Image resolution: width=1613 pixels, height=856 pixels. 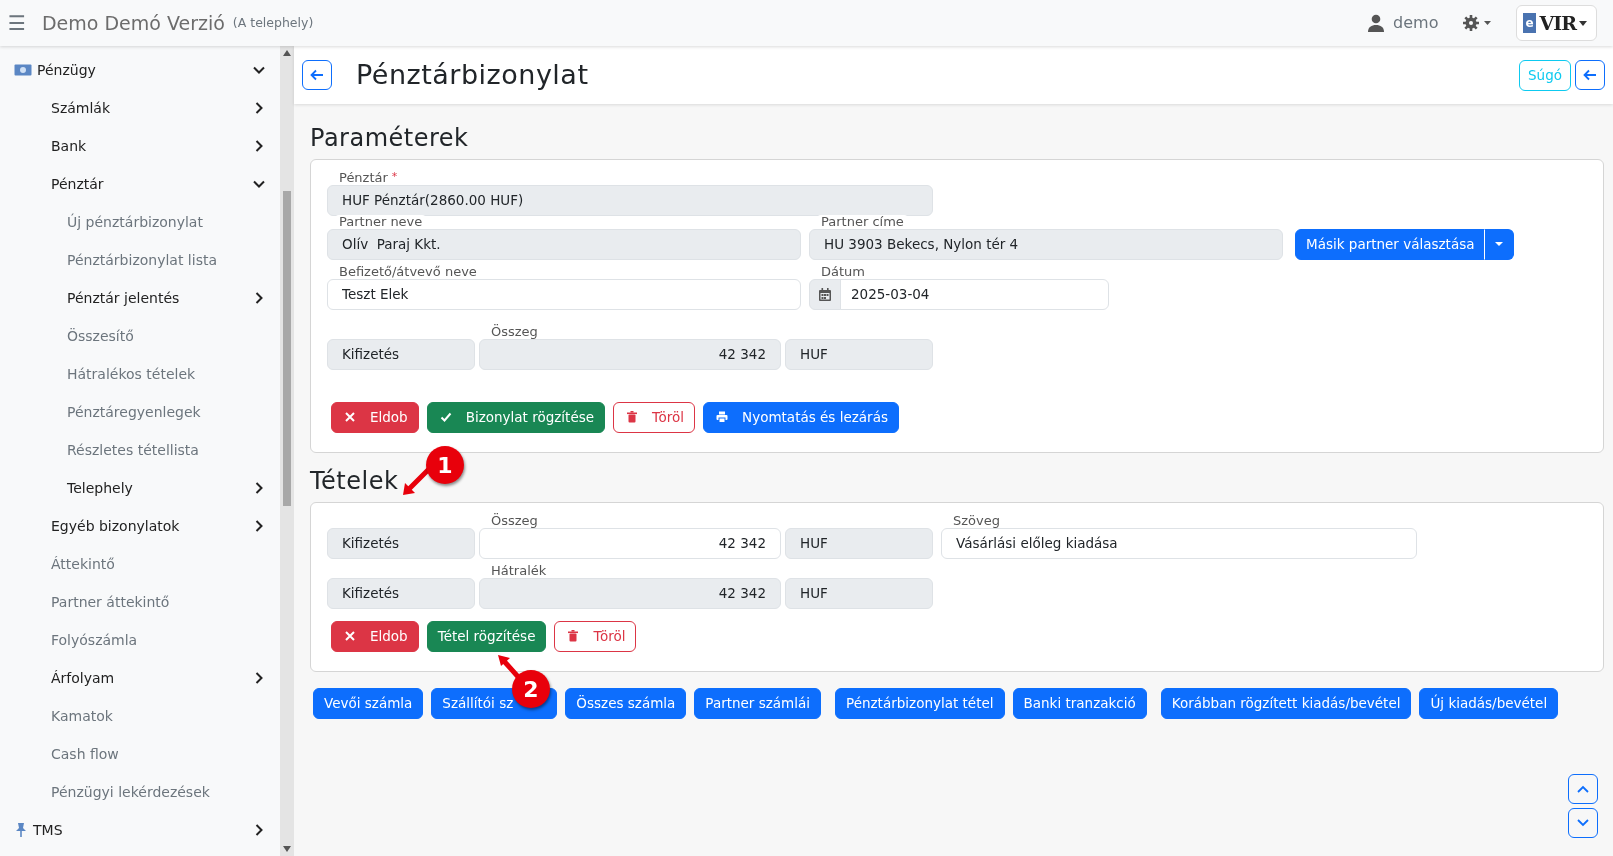 What do you see at coordinates (1046, 244) in the screenshot?
I see `input-field: HU 3903 Bekecs, Nylon tér 4` at bounding box center [1046, 244].